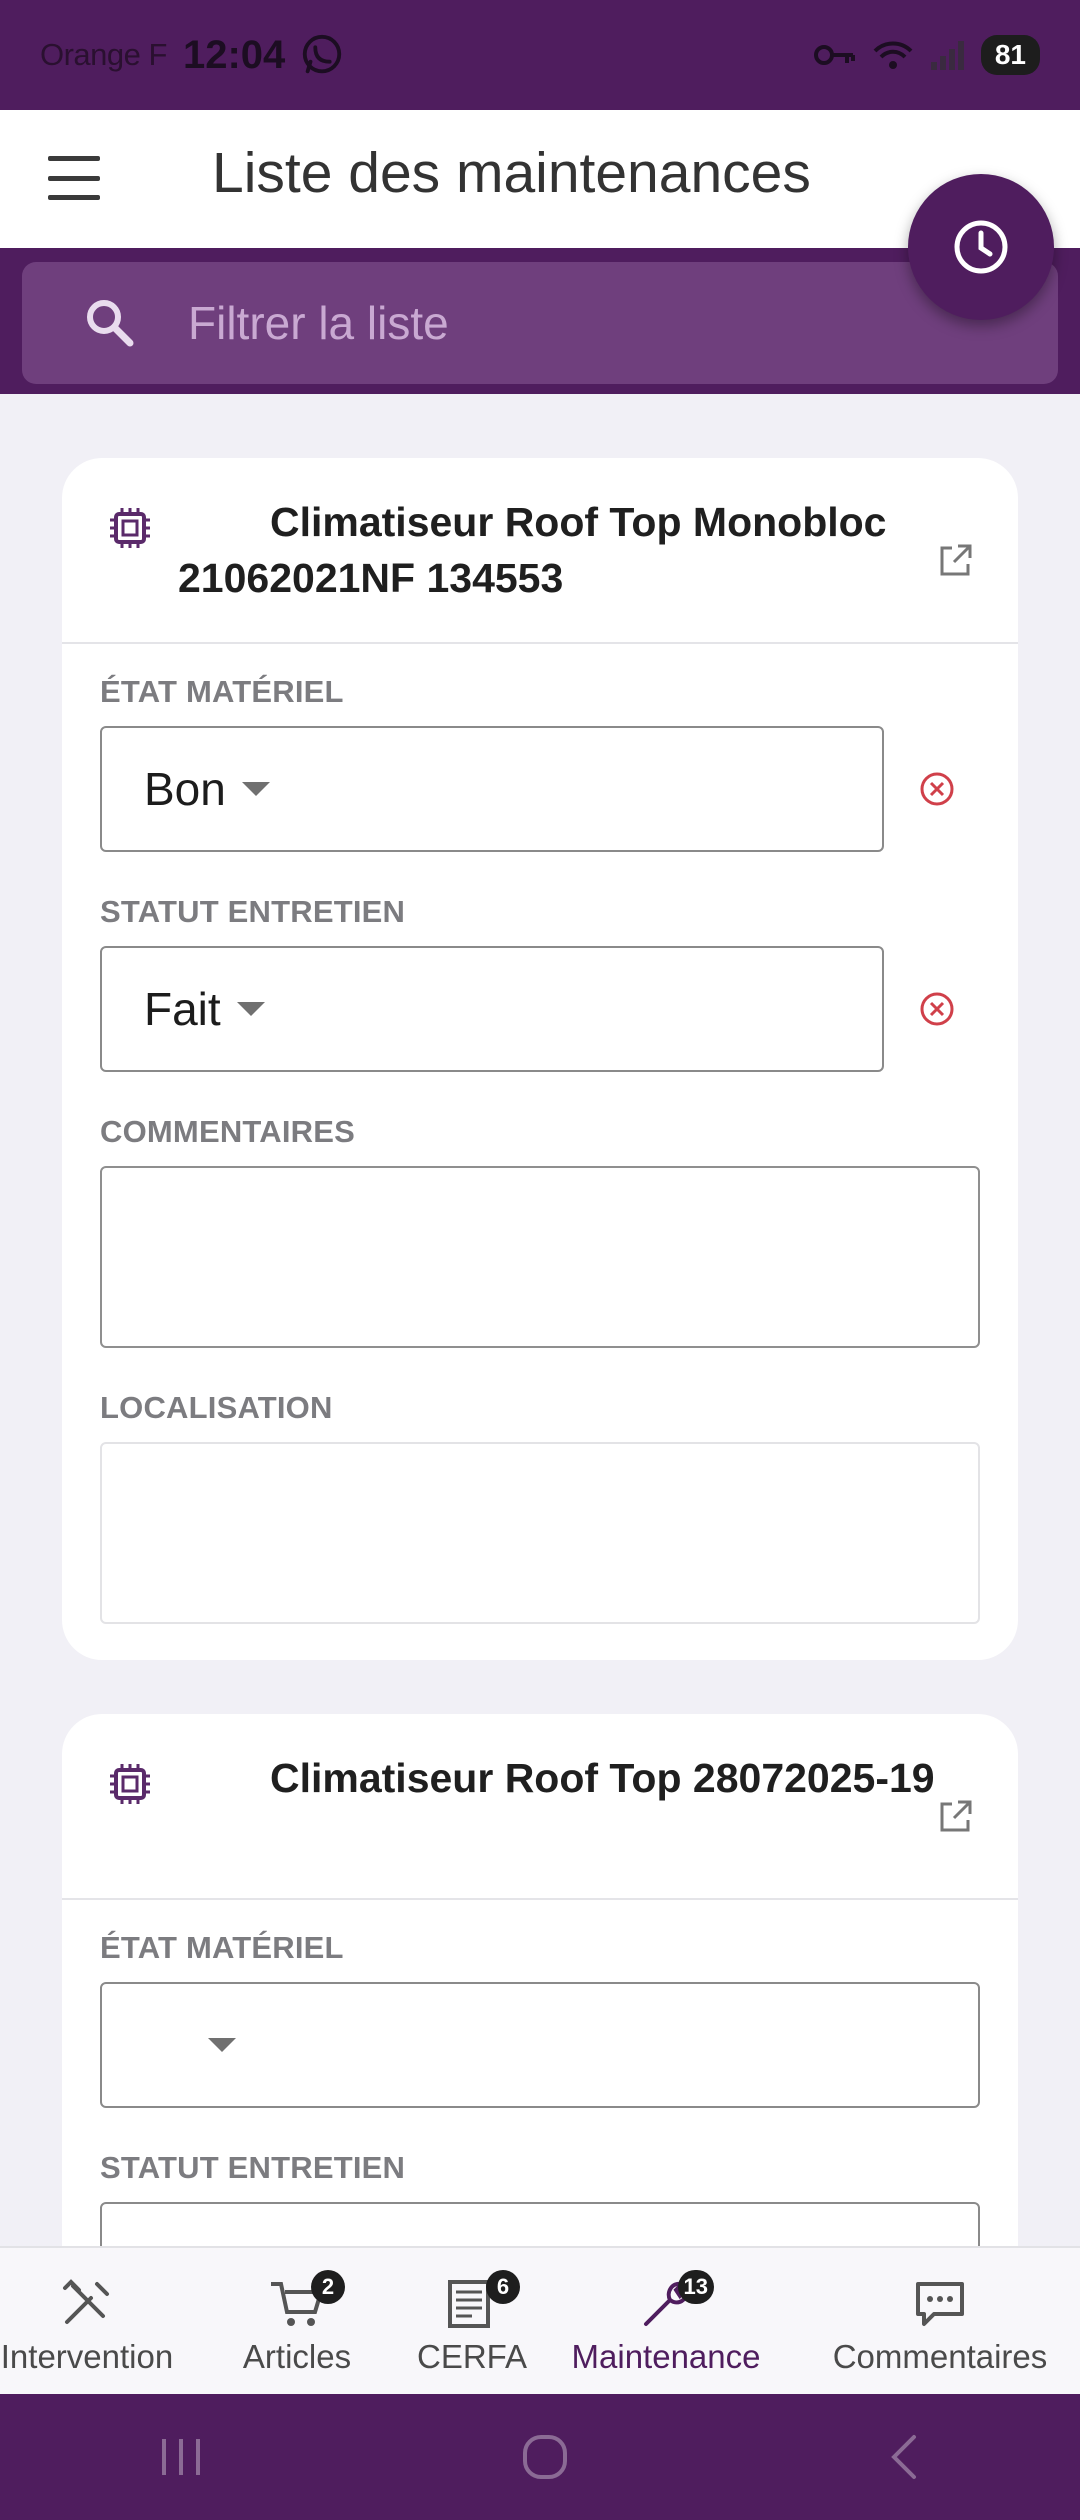  Describe the element at coordinates (540, 1257) in the screenshot. I see `commentaires-field` at that location.